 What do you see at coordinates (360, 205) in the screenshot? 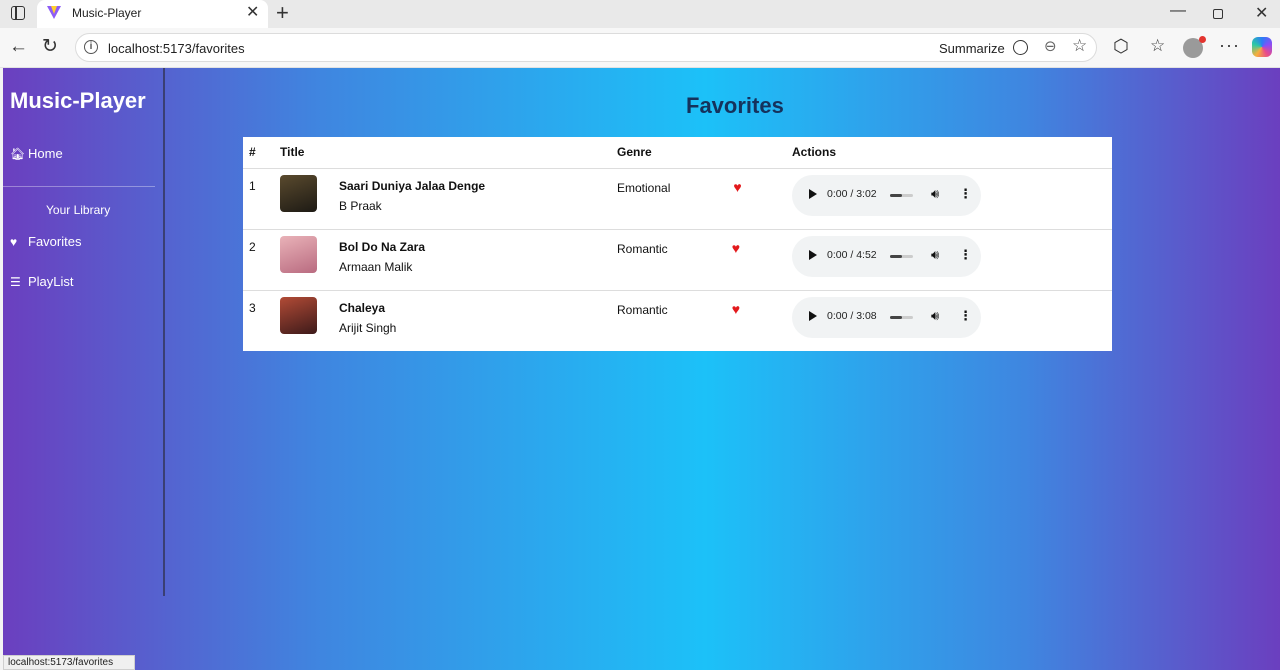
I see `song-artist: B Praak` at bounding box center [360, 205].